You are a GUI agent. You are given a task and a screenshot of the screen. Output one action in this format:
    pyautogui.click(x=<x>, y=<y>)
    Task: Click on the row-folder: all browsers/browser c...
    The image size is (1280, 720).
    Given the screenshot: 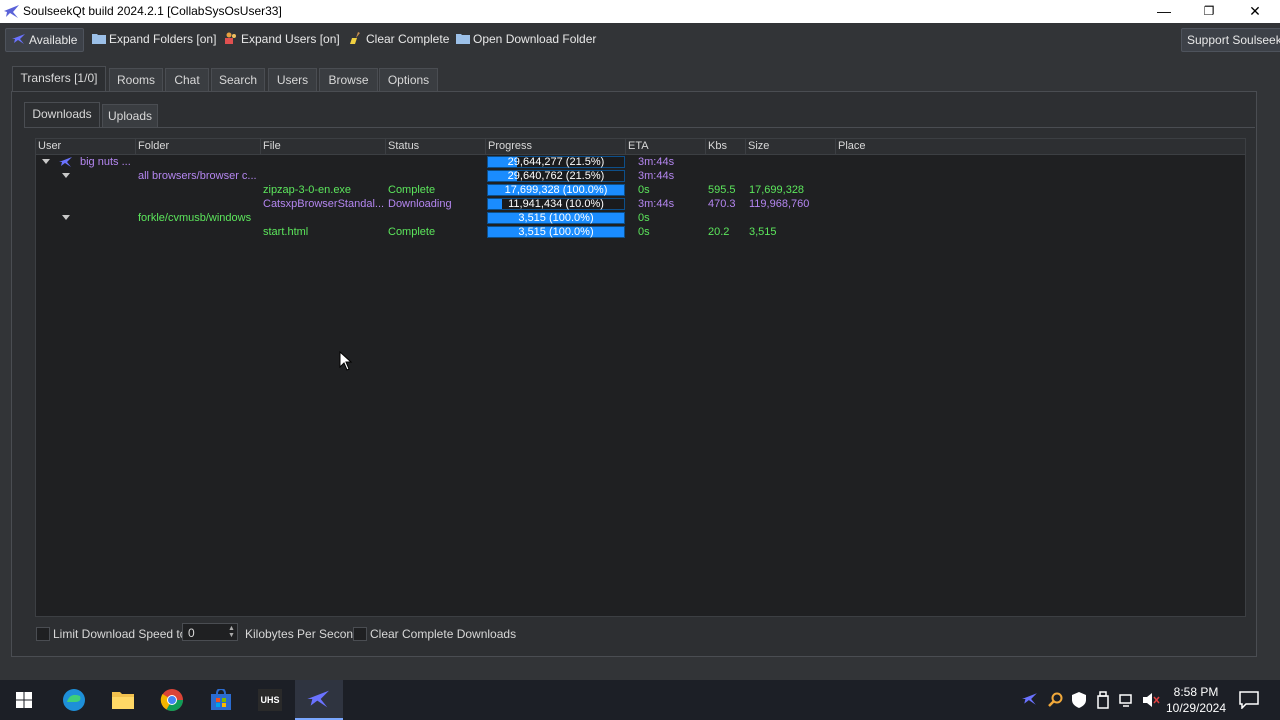 What is the action you would take?
    pyautogui.click(x=197, y=176)
    